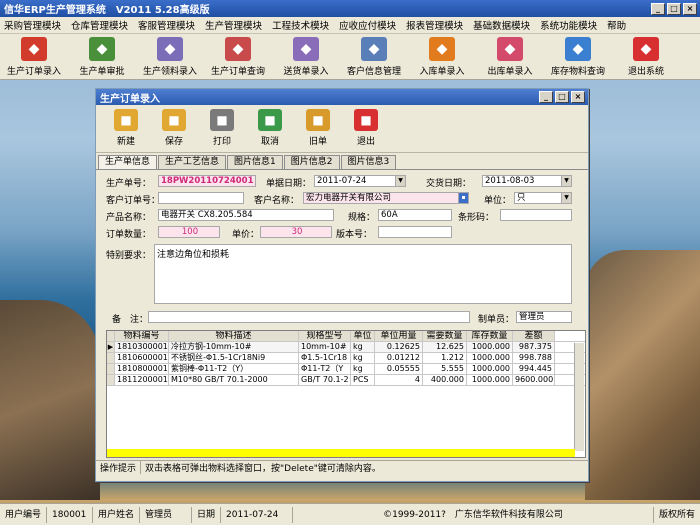 The height and width of the screenshot is (525, 700). Describe the element at coordinates (578, 97) in the screenshot. I see `child-close-button: ×` at that location.